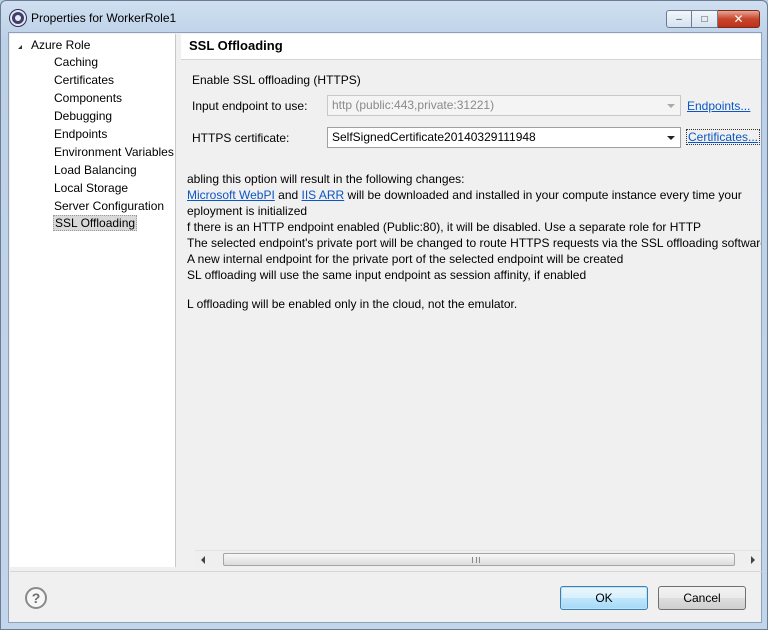  I want to click on enable-ssl-checkbox-label: Enable SSL offloading (HTTPS), so click(276, 80).